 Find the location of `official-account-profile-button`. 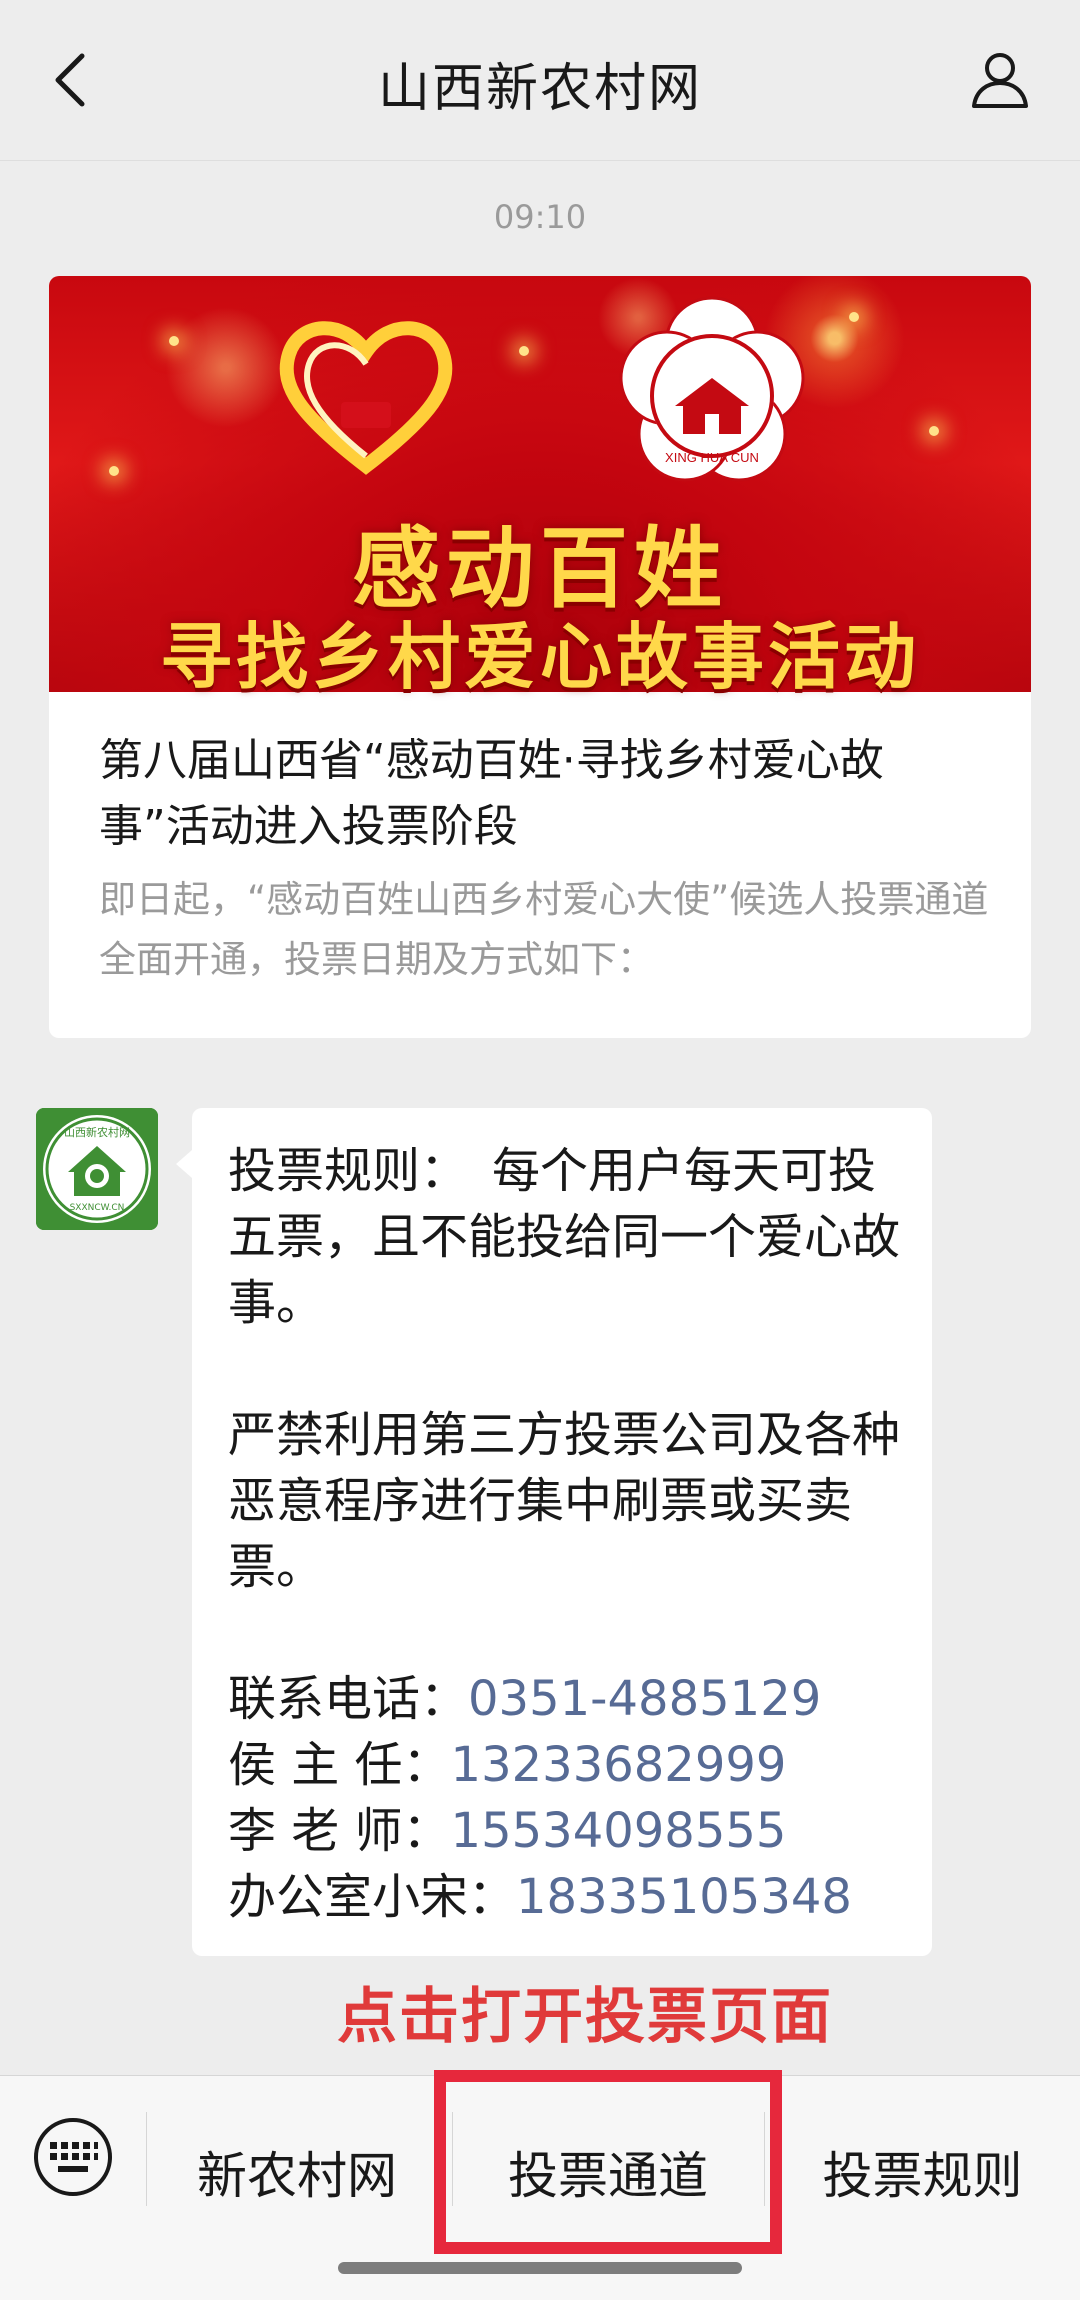

official-account-profile-button is located at coordinates (1000, 80).